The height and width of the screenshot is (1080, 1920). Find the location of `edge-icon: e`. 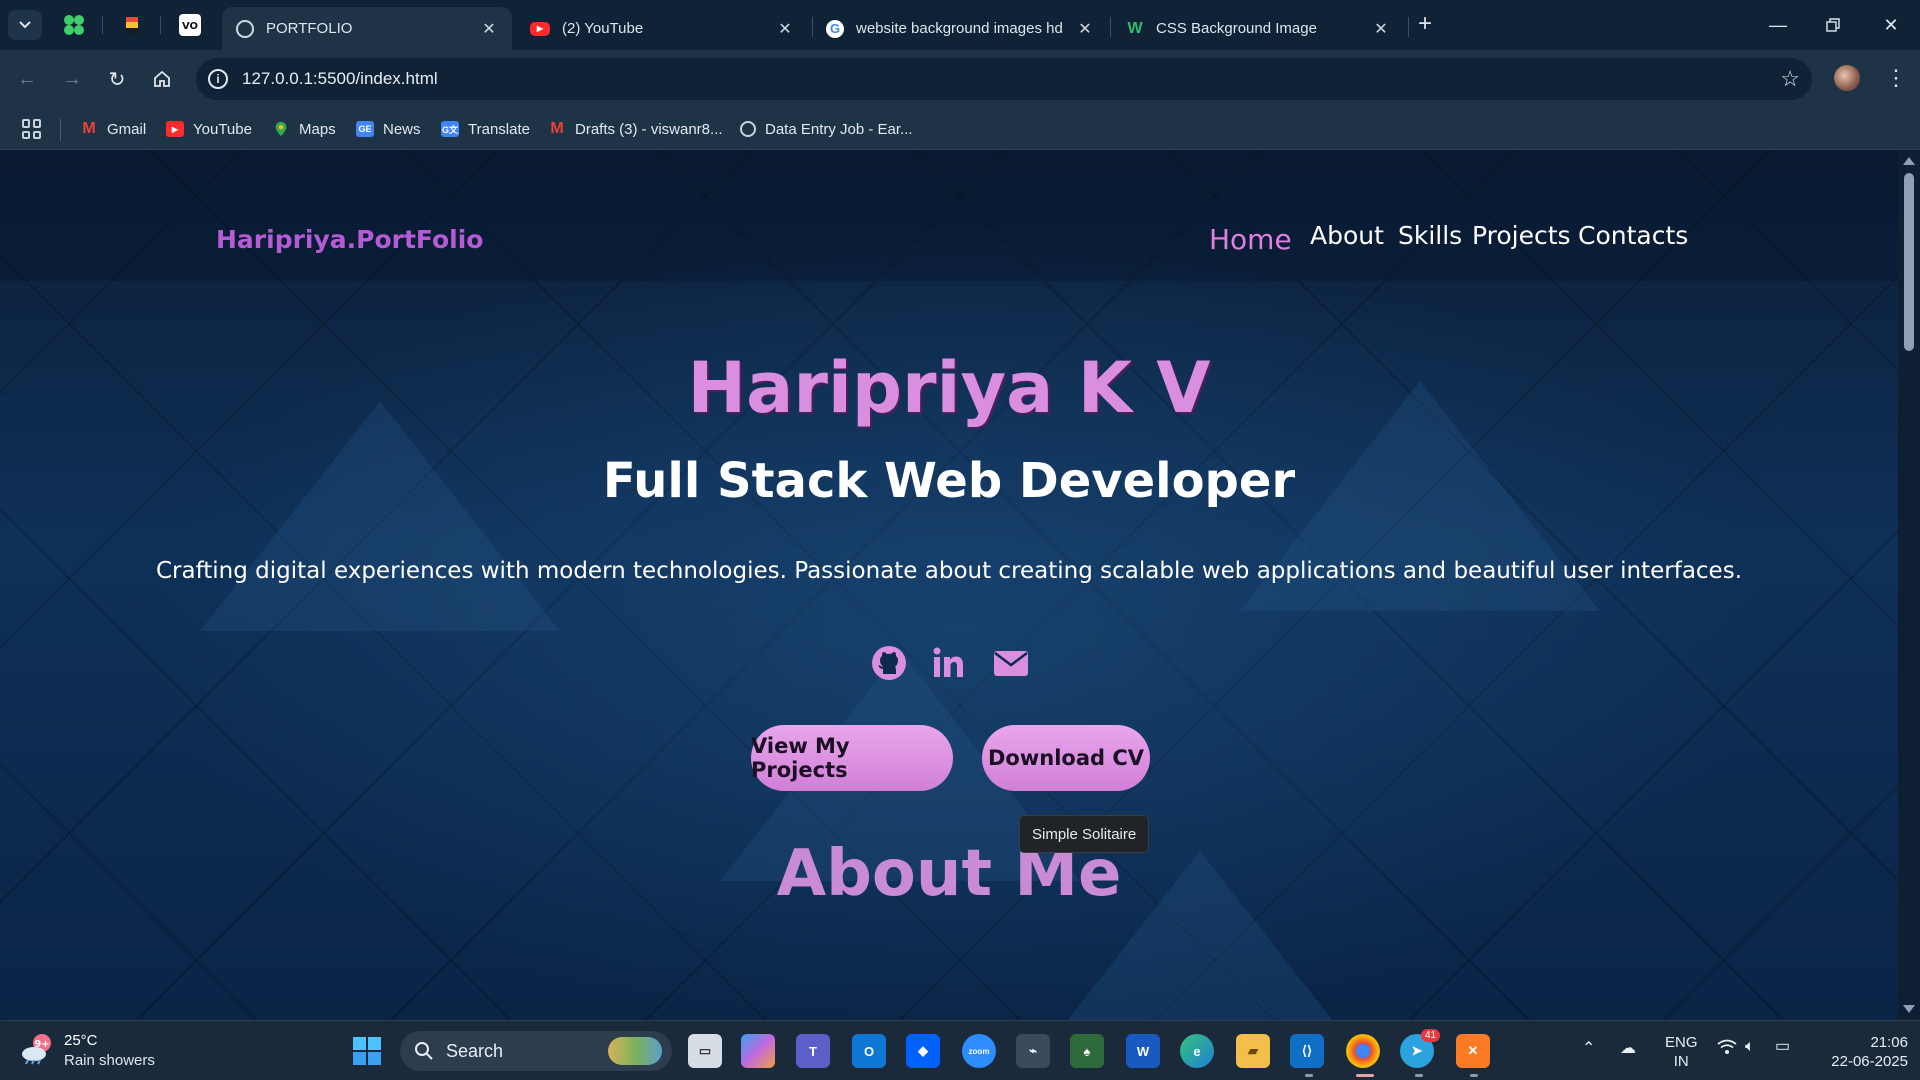

edge-icon: e is located at coordinates (1197, 1051).